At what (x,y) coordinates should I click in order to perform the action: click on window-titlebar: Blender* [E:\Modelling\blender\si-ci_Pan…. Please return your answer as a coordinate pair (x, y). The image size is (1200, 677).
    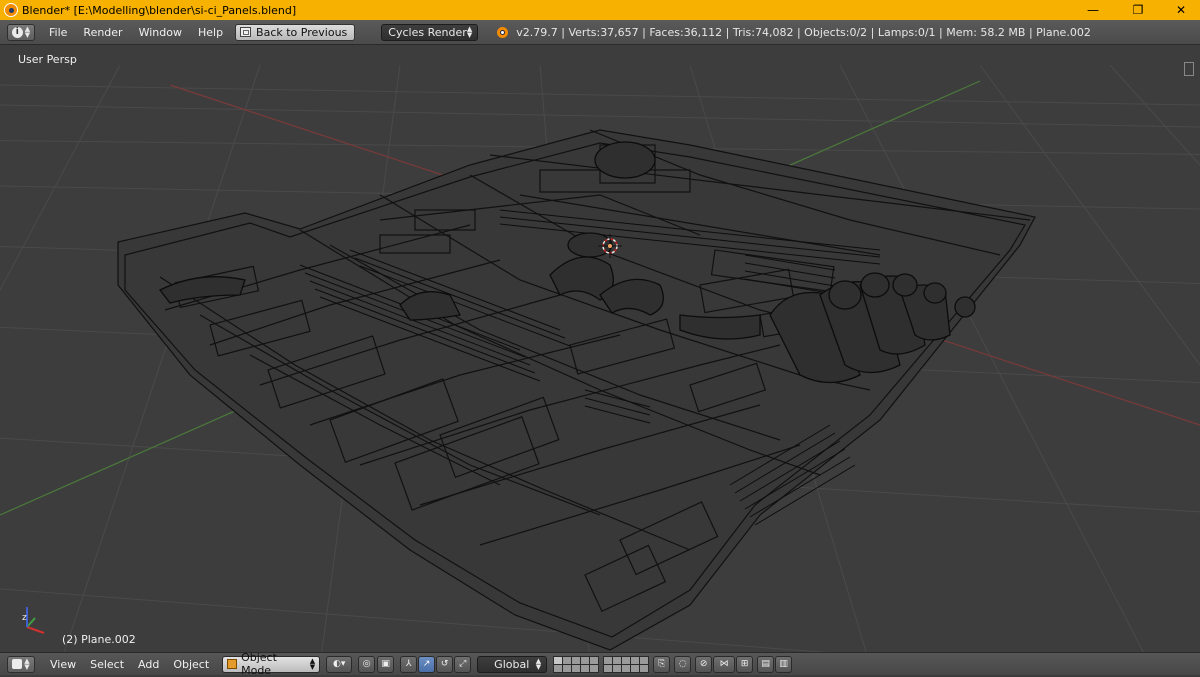
    Looking at the image, I should click on (600, 10).